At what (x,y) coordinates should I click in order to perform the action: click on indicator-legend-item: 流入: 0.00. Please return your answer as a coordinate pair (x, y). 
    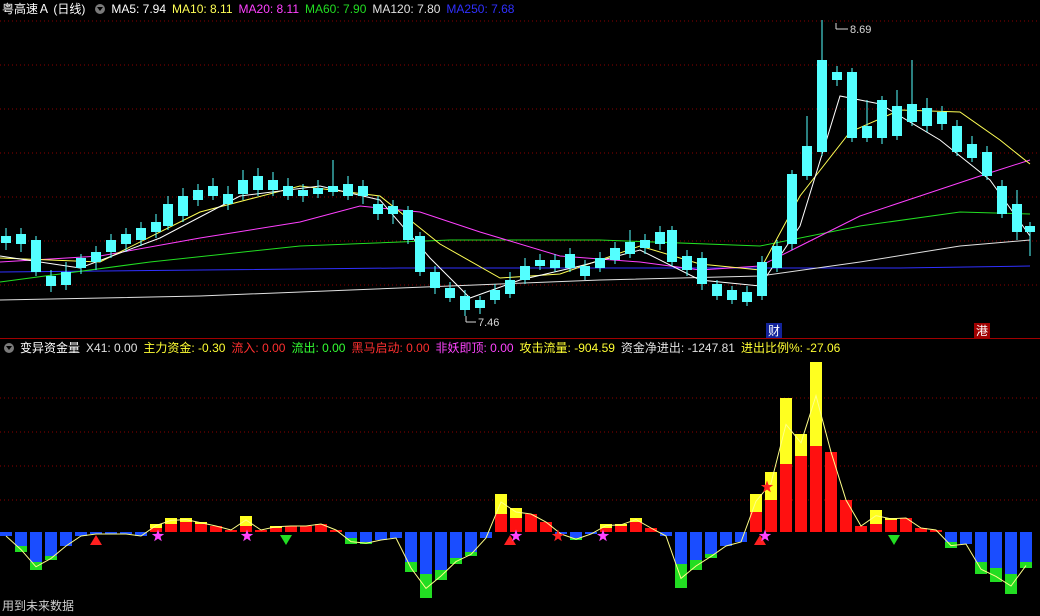
    Looking at the image, I should click on (258, 348).